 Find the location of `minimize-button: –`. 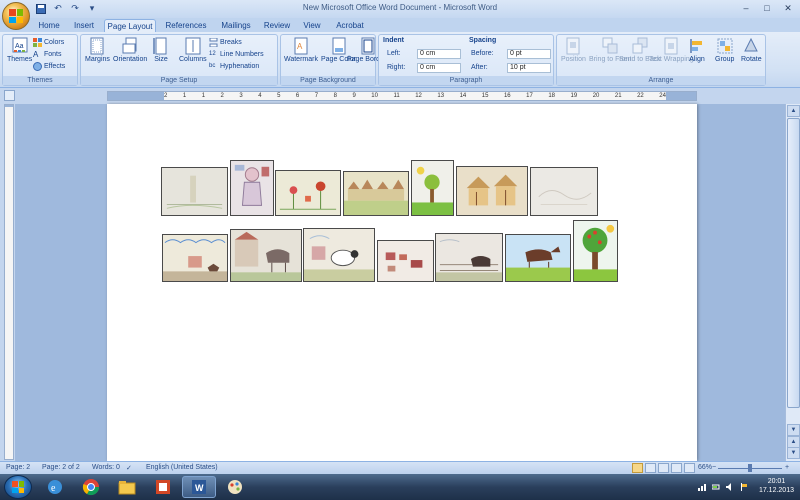

minimize-button: – is located at coordinates (746, 8).